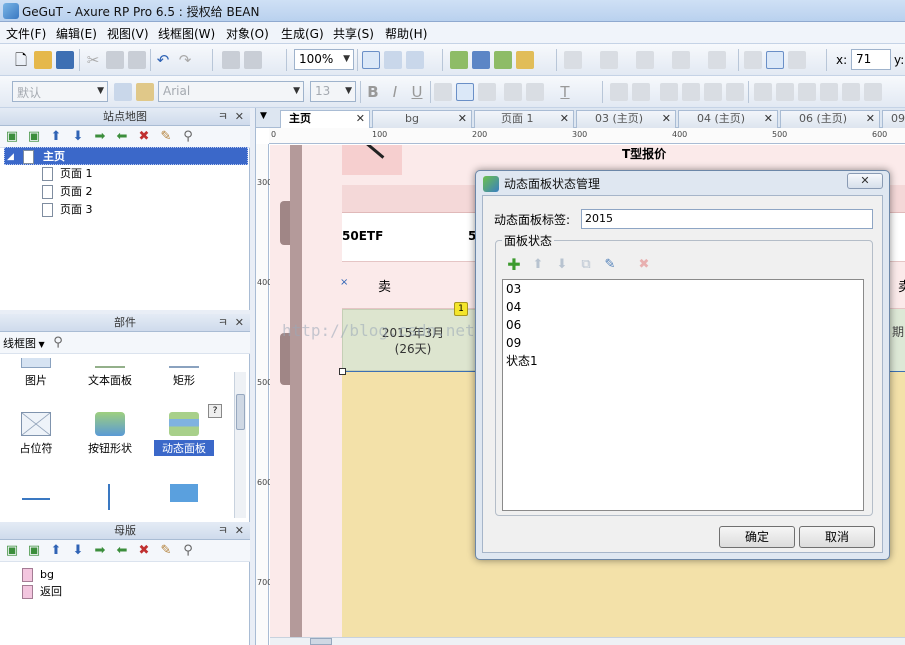 The height and width of the screenshot is (645, 905). What do you see at coordinates (102, 210) in the screenshot?
I see `sitemap-page-3: 页面 3` at bounding box center [102, 210].